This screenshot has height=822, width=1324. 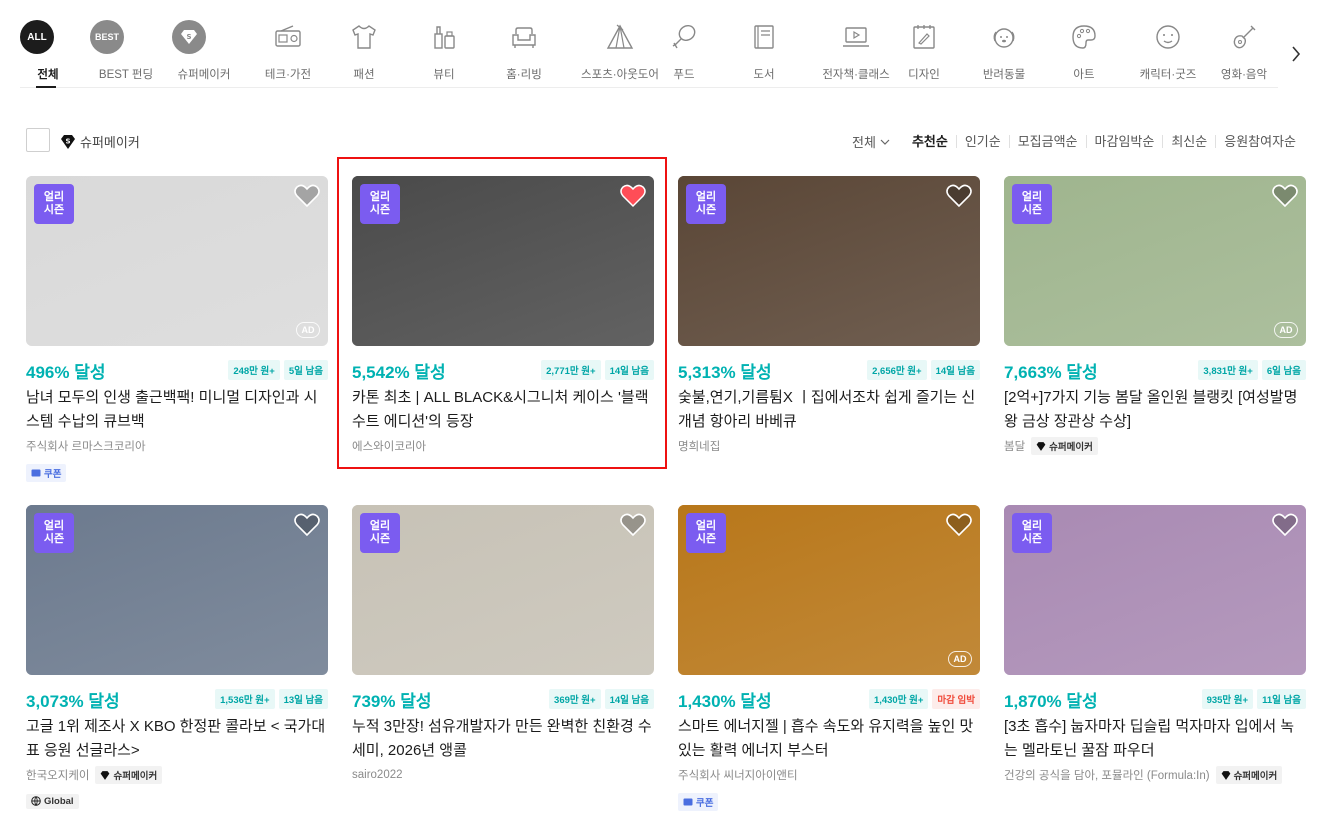 What do you see at coordinates (897, 370) in the screenshot?
I see `amount-chip: 2,656만 원+` at bounding box center [897, 370].